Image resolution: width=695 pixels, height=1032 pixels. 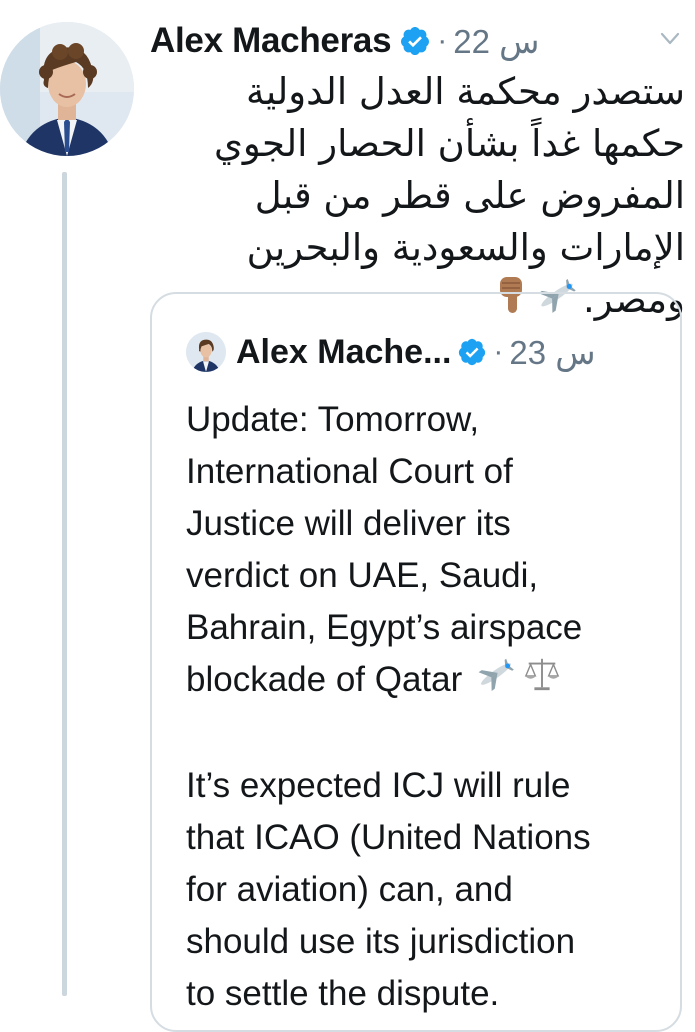 I want to click on thread-line, so click(x=64, y=584).